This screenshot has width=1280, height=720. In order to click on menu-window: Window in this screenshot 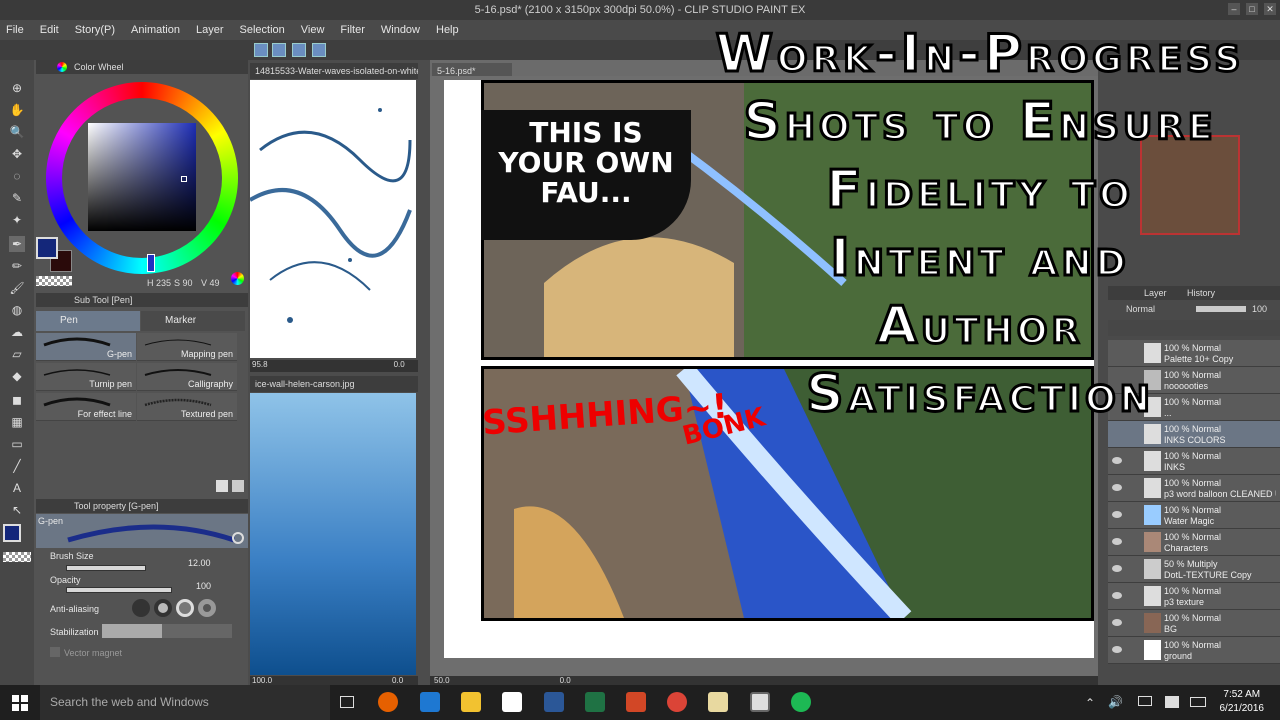, I will do `click(400, 30)`.